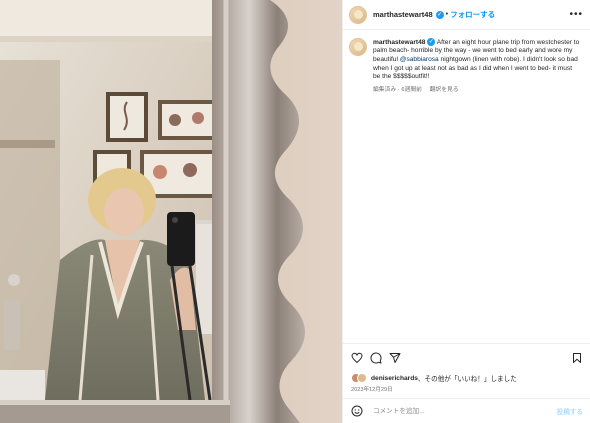 This screenshot has height=423, width=590. Describe the element at coordinates (439, 14) in the screenshot. I see `verified-badge-icon: ✓` at that location.